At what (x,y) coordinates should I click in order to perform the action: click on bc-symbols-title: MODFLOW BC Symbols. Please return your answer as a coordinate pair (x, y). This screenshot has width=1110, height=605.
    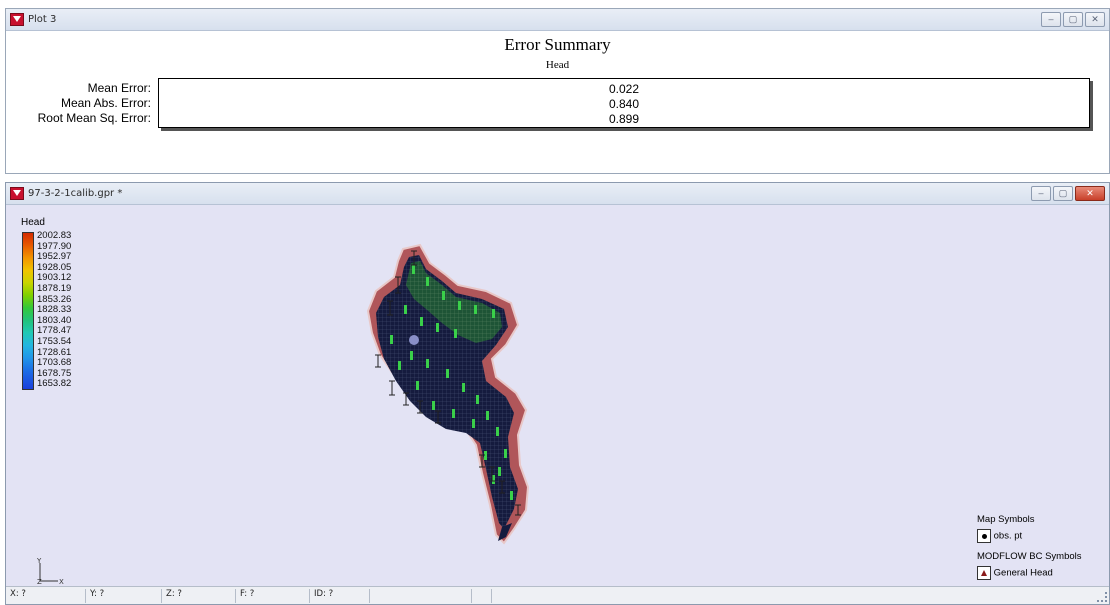
    Looking at the image, I should click on (1029, 556).